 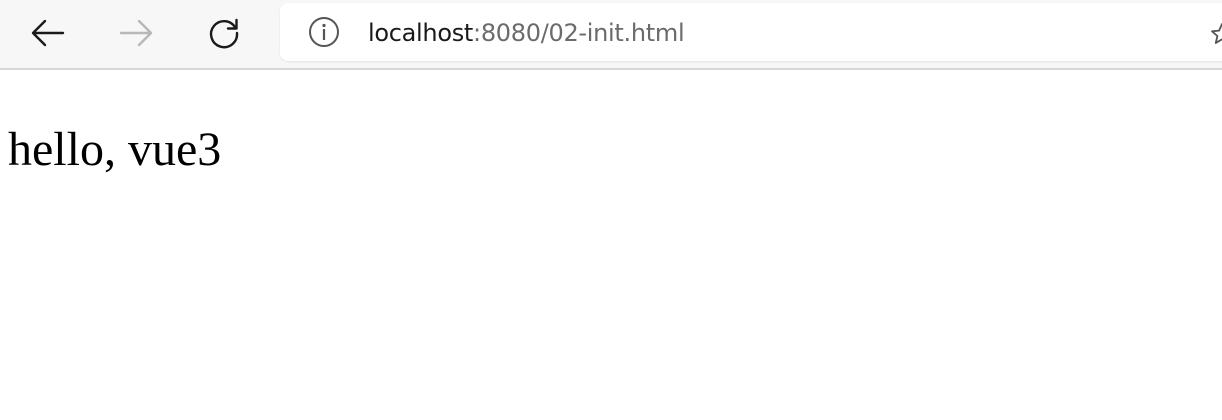 I want to click on url-host: localhost, so click(x=421, y=33).